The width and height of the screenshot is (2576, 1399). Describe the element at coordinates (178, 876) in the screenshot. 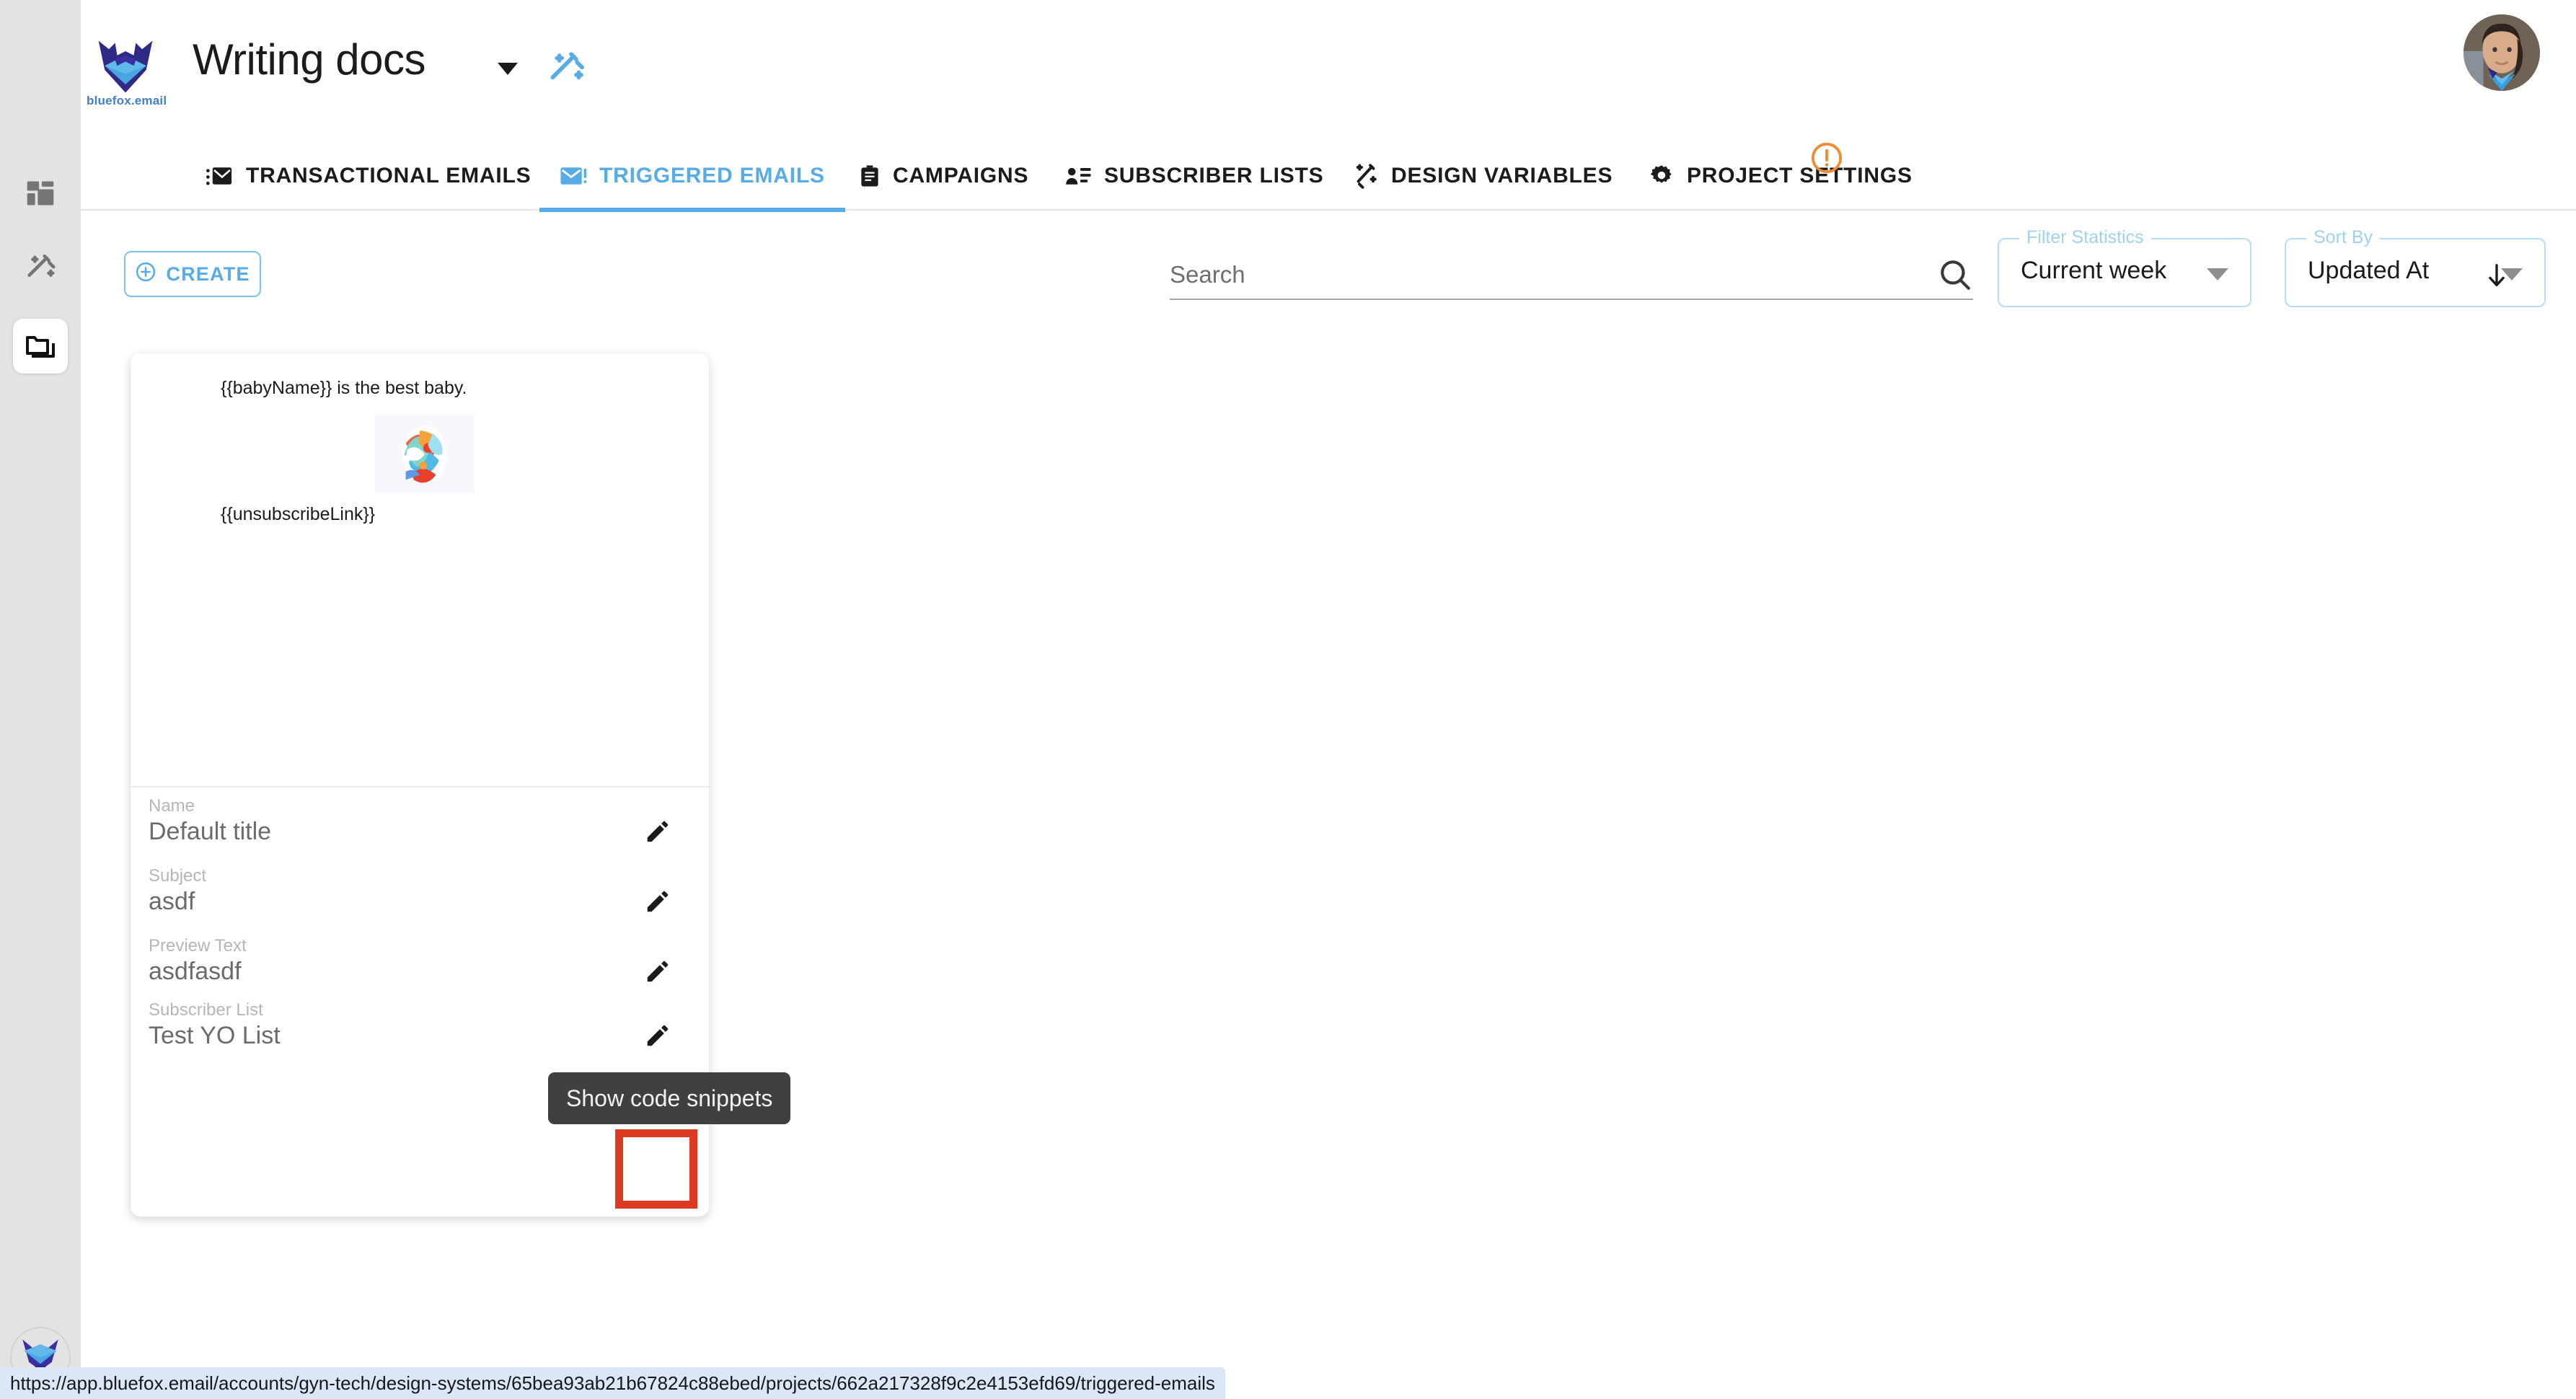

I see `field-label: Subject` at that location.